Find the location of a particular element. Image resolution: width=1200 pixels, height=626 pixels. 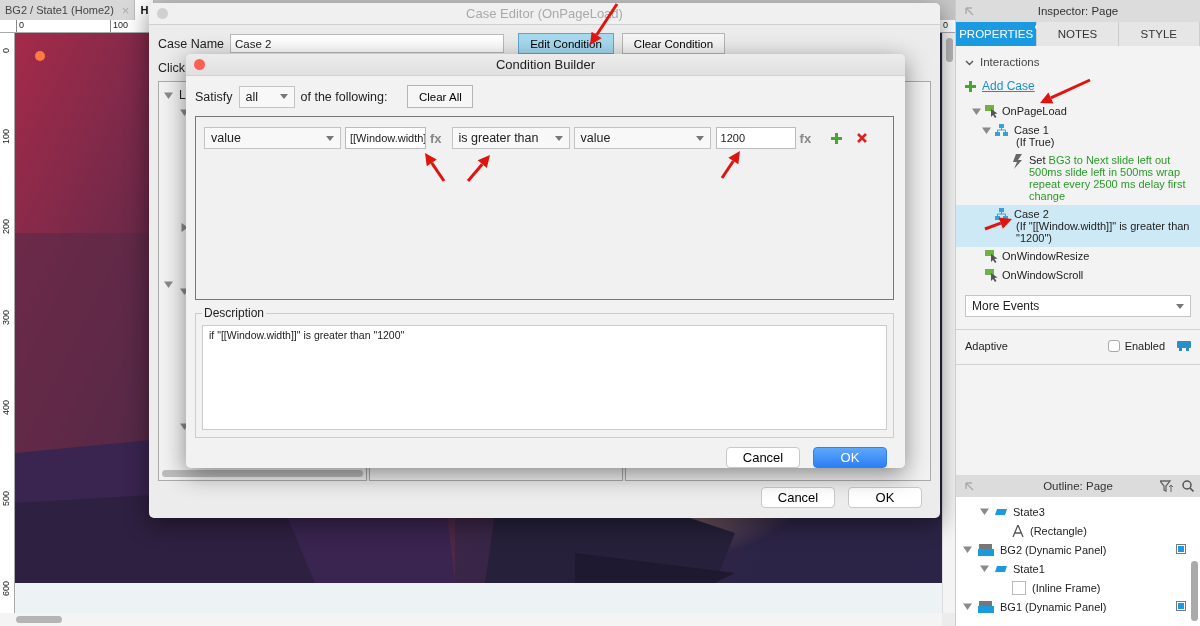

event-label: OnWindowScroll is located at coordinates (1043, 275).